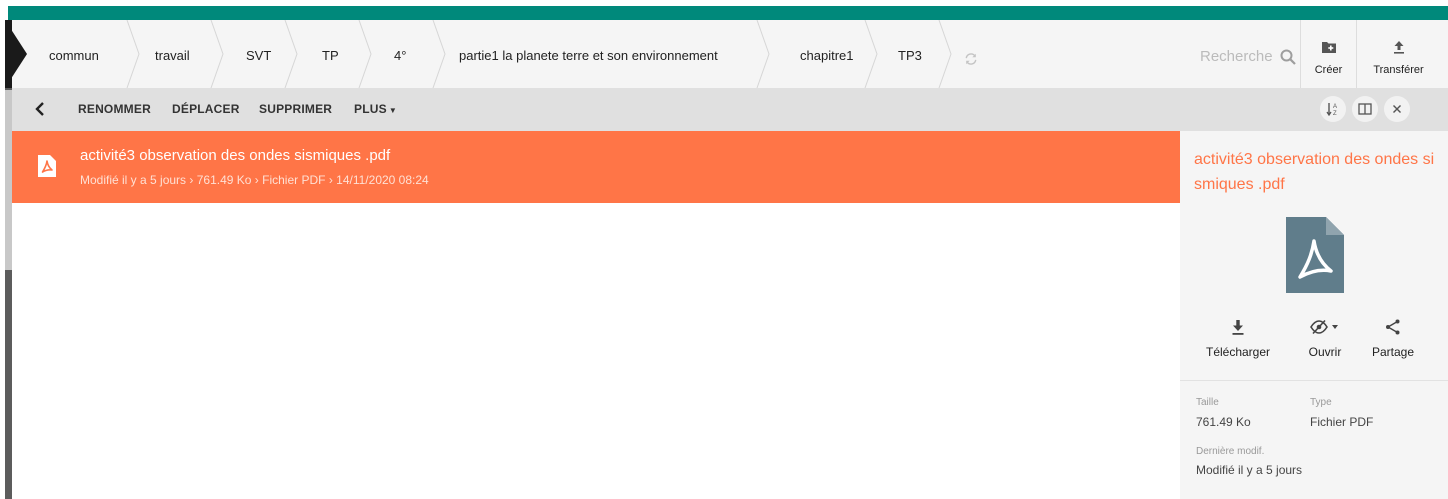 The image size is (1448, 499). I want to click on app-header-bar, so click(728, 13).